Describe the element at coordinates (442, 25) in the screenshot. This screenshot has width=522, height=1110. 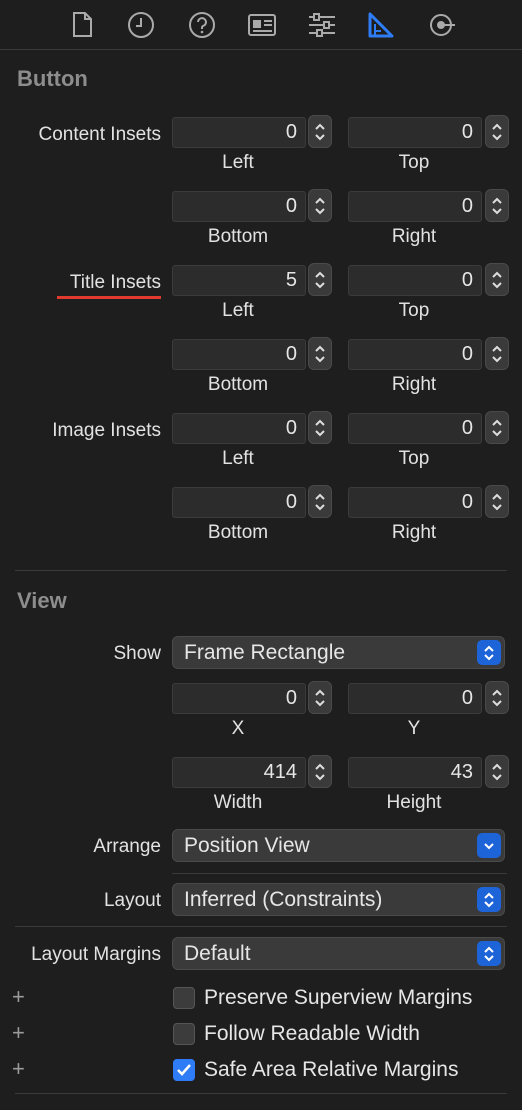
I see `connections-icon` at that location.